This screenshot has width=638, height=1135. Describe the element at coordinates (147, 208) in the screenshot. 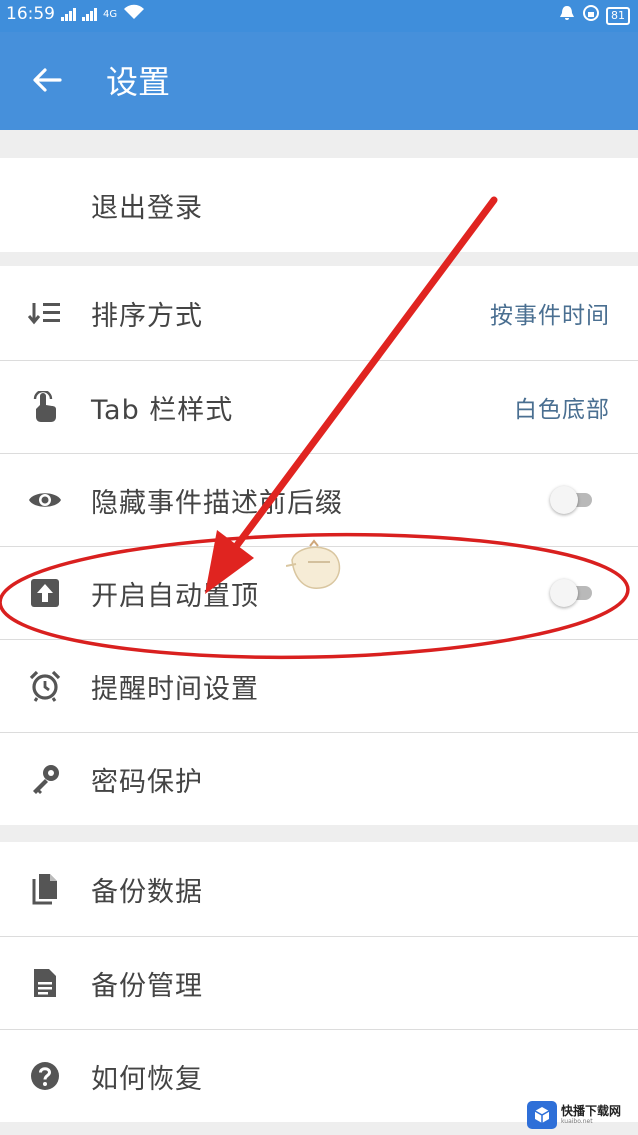

I see `logout-label: 退出登录` at that location.